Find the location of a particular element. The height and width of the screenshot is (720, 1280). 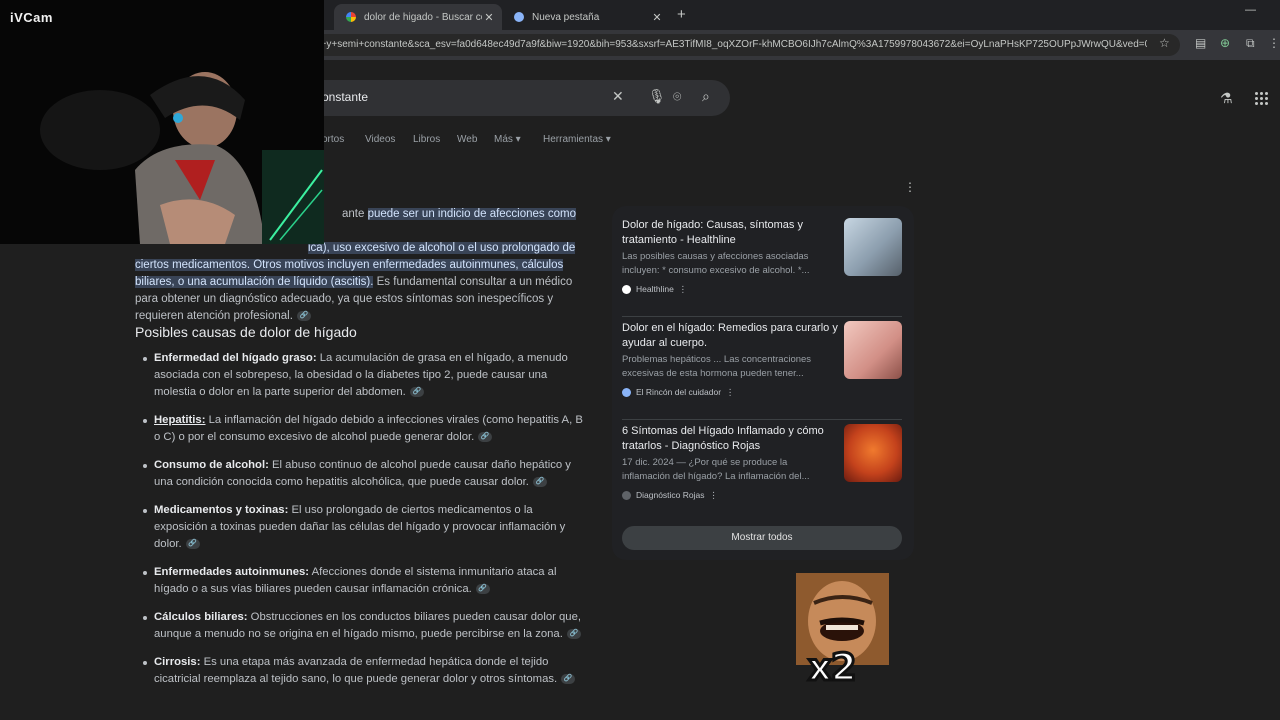

new-tab-button: + is located at coordinates (681, 14).